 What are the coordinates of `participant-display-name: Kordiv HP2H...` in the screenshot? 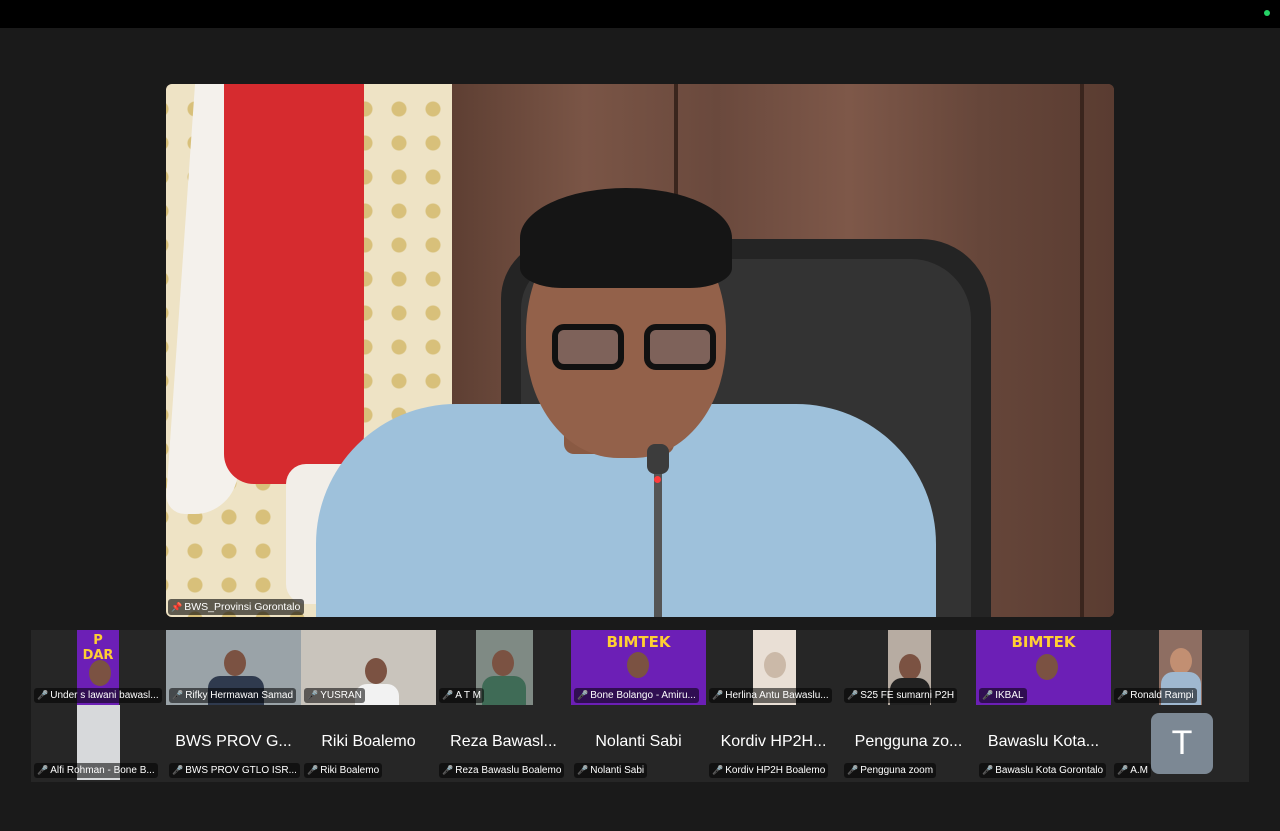 It's located at (773, 741).